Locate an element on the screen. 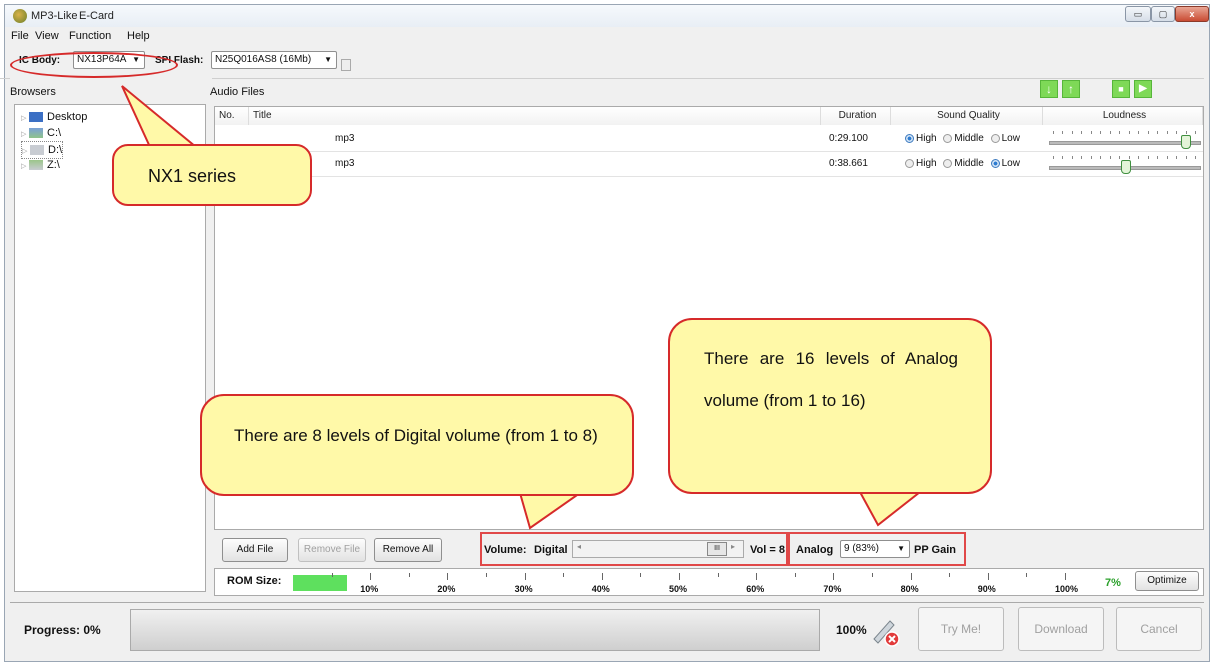 The height and width of the screenshot is (666, 1216). callout-tail-analog is located at coordinates (890, 509).